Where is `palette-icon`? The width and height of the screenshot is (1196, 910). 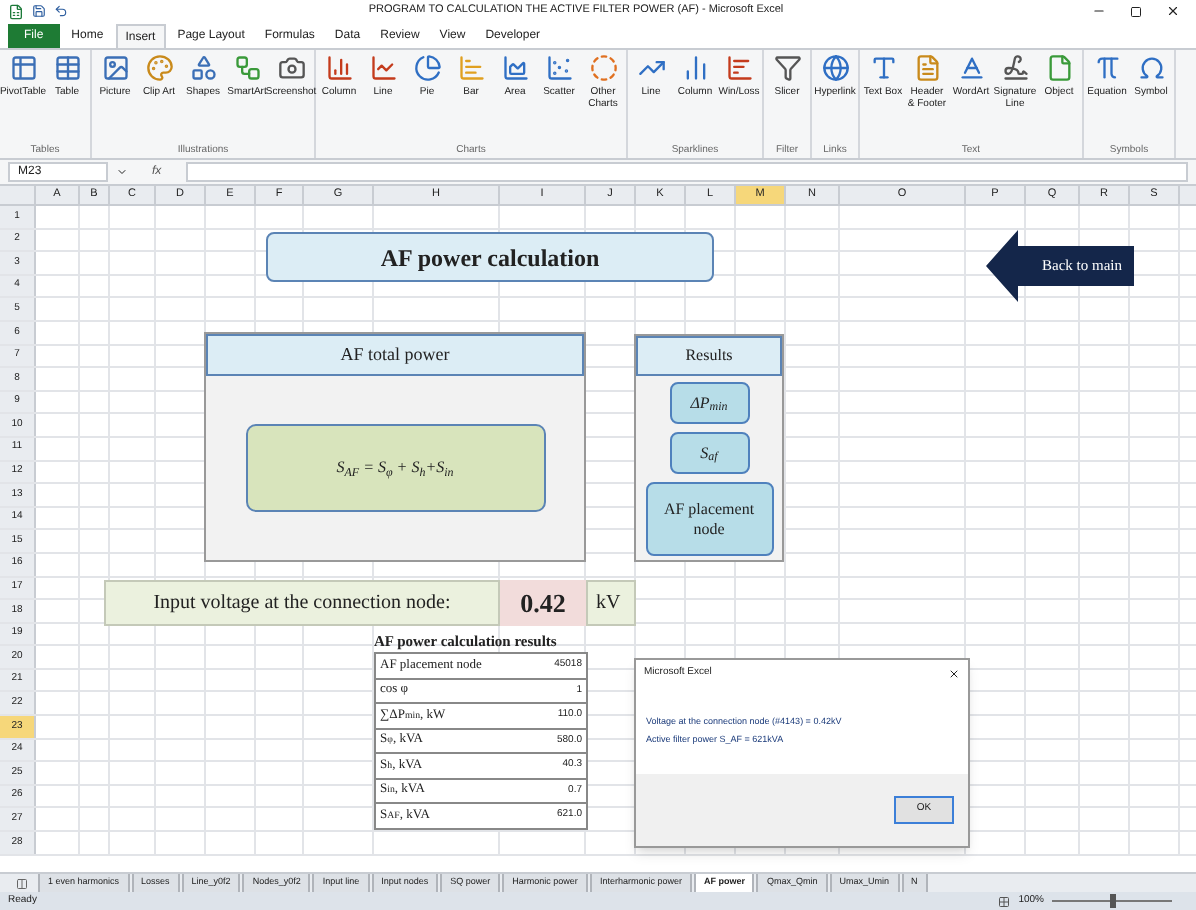
palette-icon is located at coordinates (159, 68).